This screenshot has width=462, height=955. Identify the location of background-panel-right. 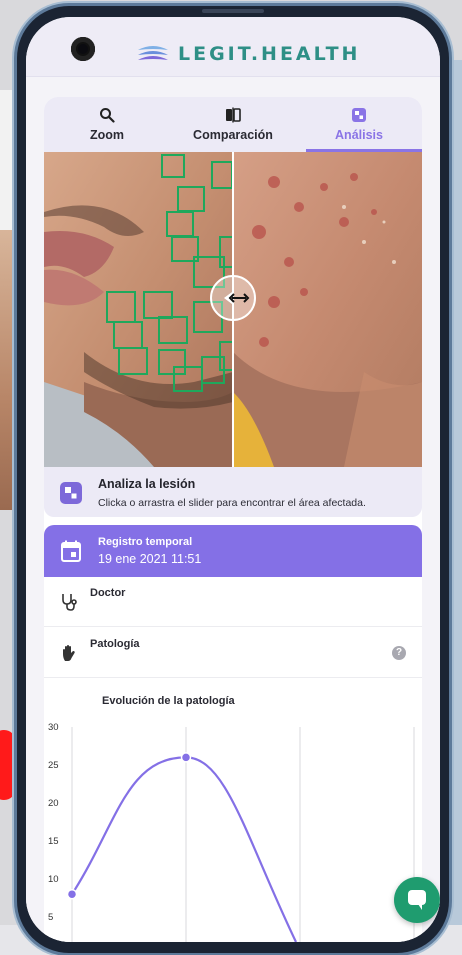
(455, 500).